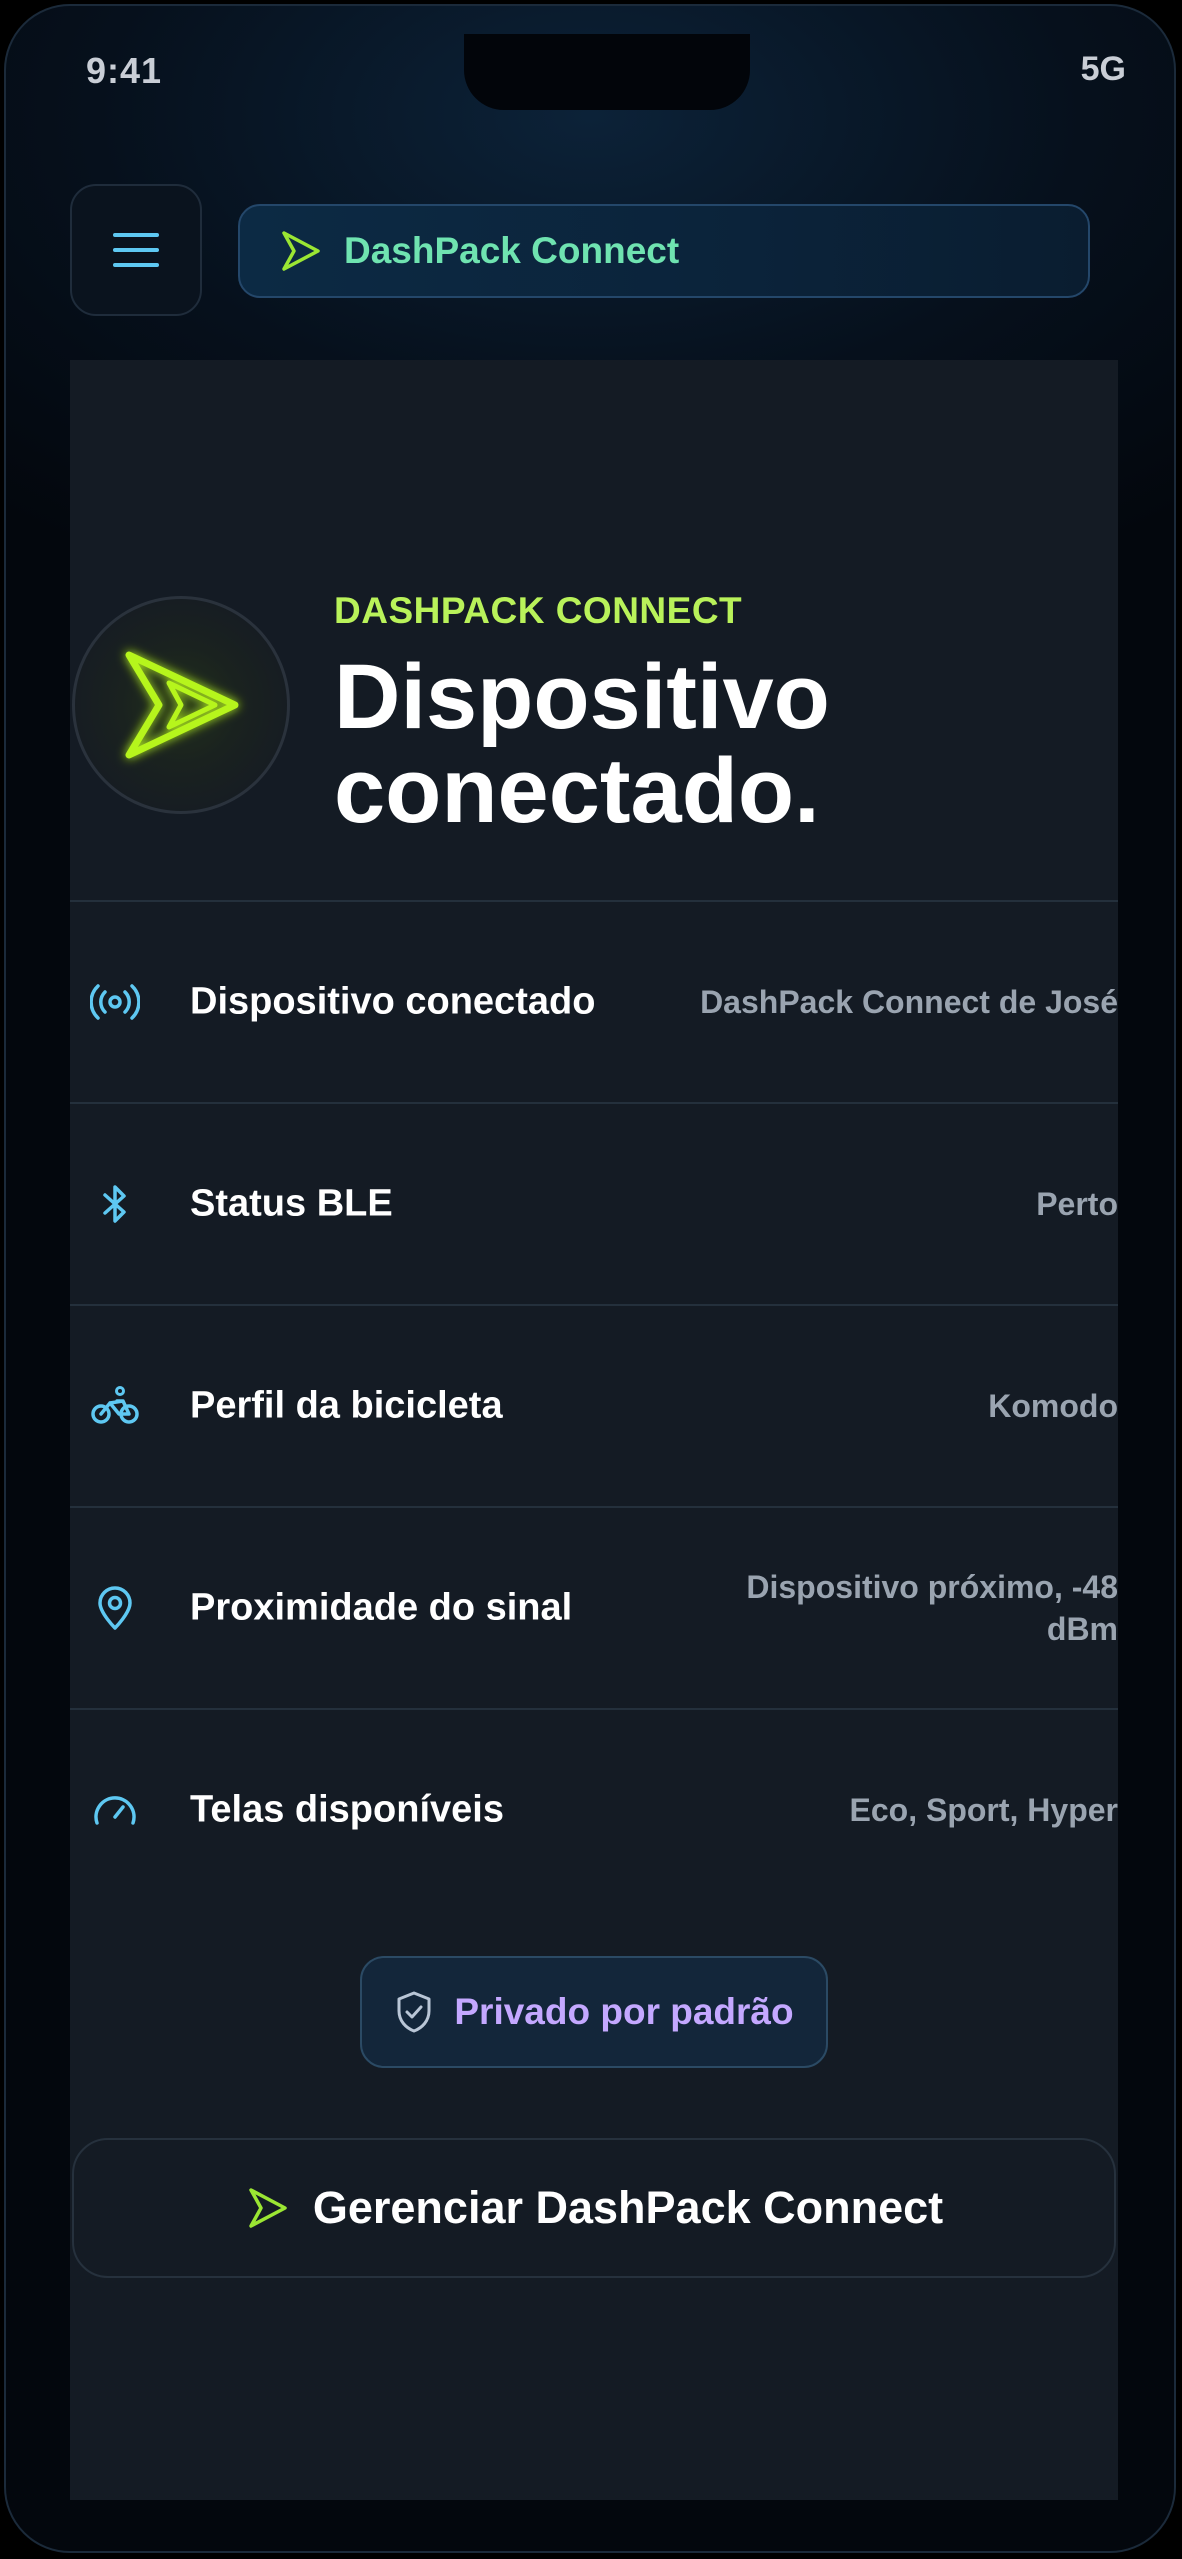 This screenshot has width=1182, height=2559. I want to click on hero-title-line1: Dispositivo, so click(582, 697).